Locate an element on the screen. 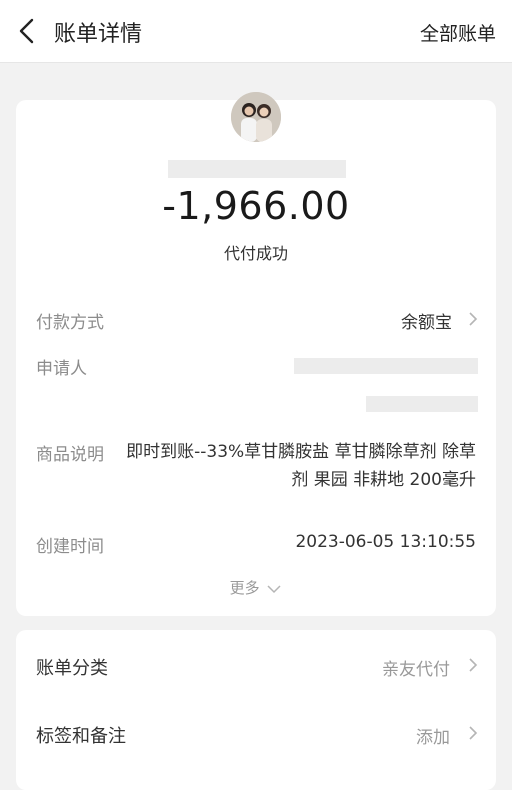 The image size is (512, 790). product-description-label: 商品说明 is located at coordinates (70, 455).